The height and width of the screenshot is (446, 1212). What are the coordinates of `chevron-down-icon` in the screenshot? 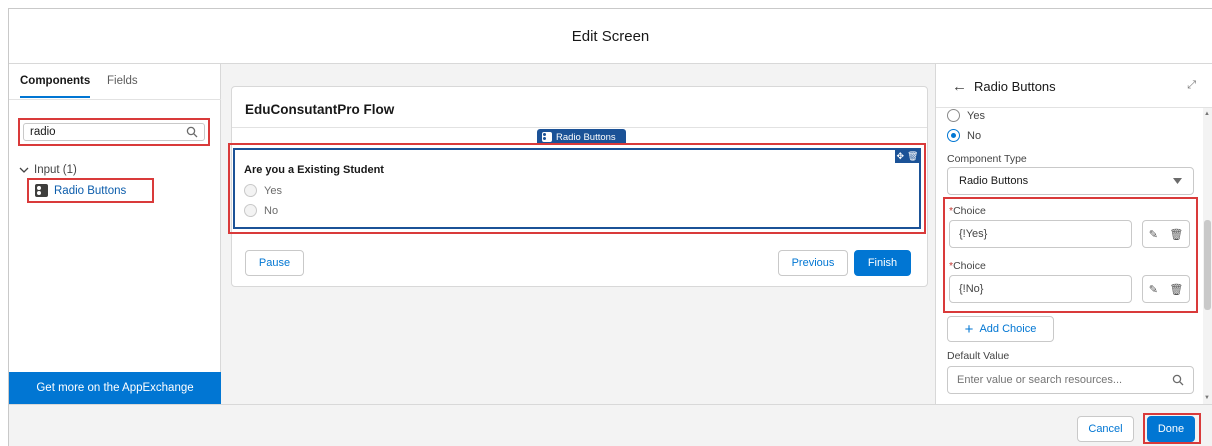 It's located at (24, 170).